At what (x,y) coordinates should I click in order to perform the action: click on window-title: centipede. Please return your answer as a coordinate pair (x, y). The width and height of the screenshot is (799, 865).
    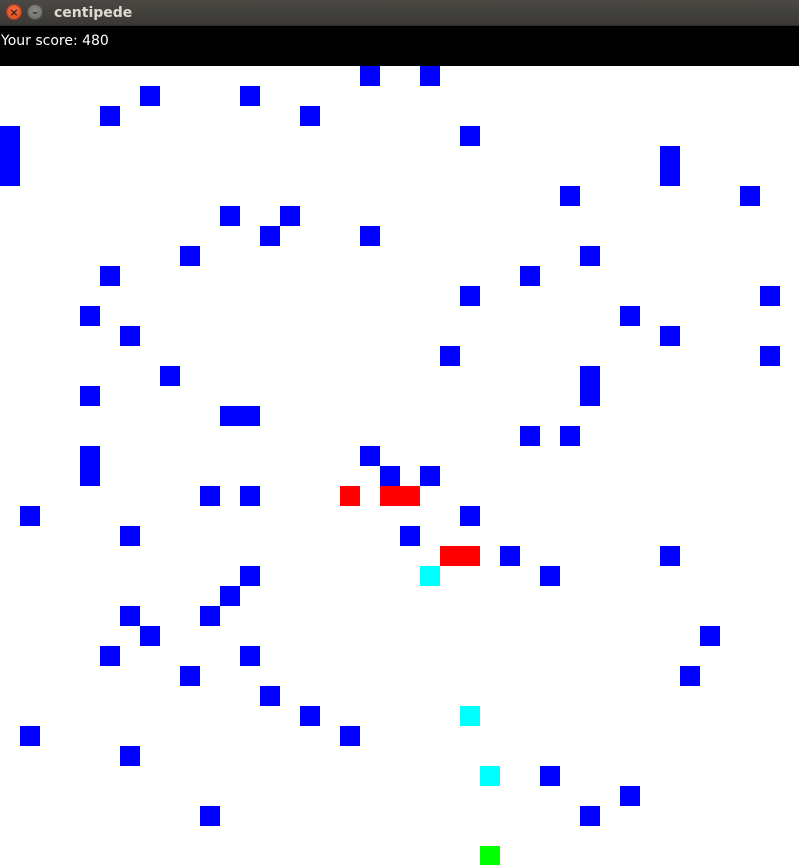
    Looking at the image, I should click on (93, 13).